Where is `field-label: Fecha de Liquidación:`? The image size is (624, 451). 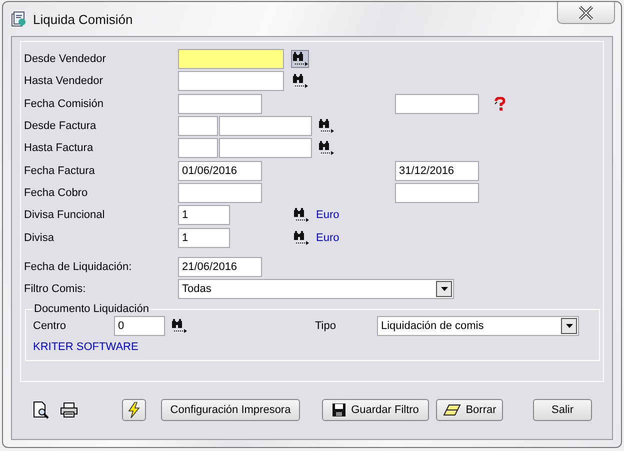 field-label: Fecha de Liquidación: is located at coordinates (78, 266).